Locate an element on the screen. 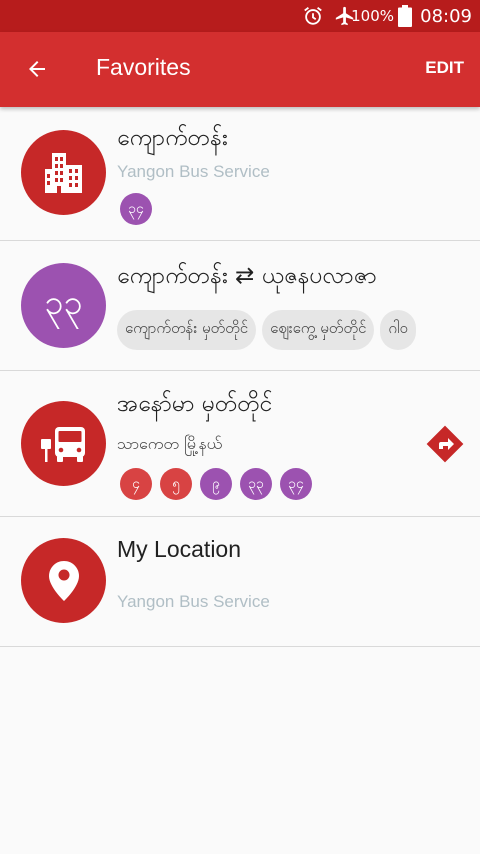 The image size is (480, 854). directions-icon is located at coordinates (445, 444).